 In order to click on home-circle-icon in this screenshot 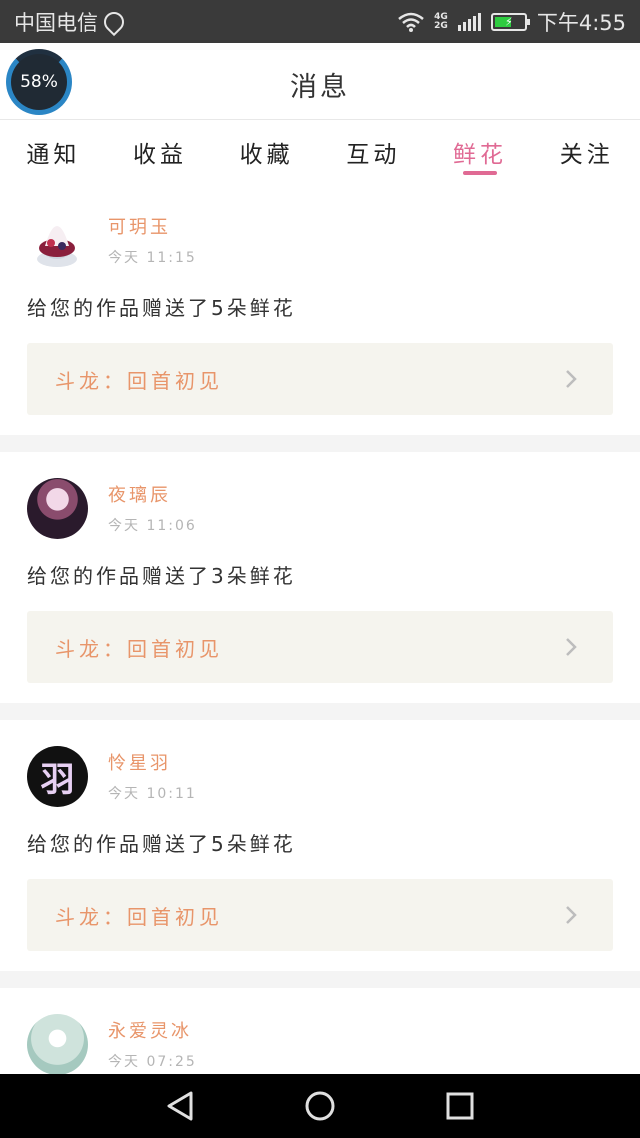, I will do `click(320, 1106)`.